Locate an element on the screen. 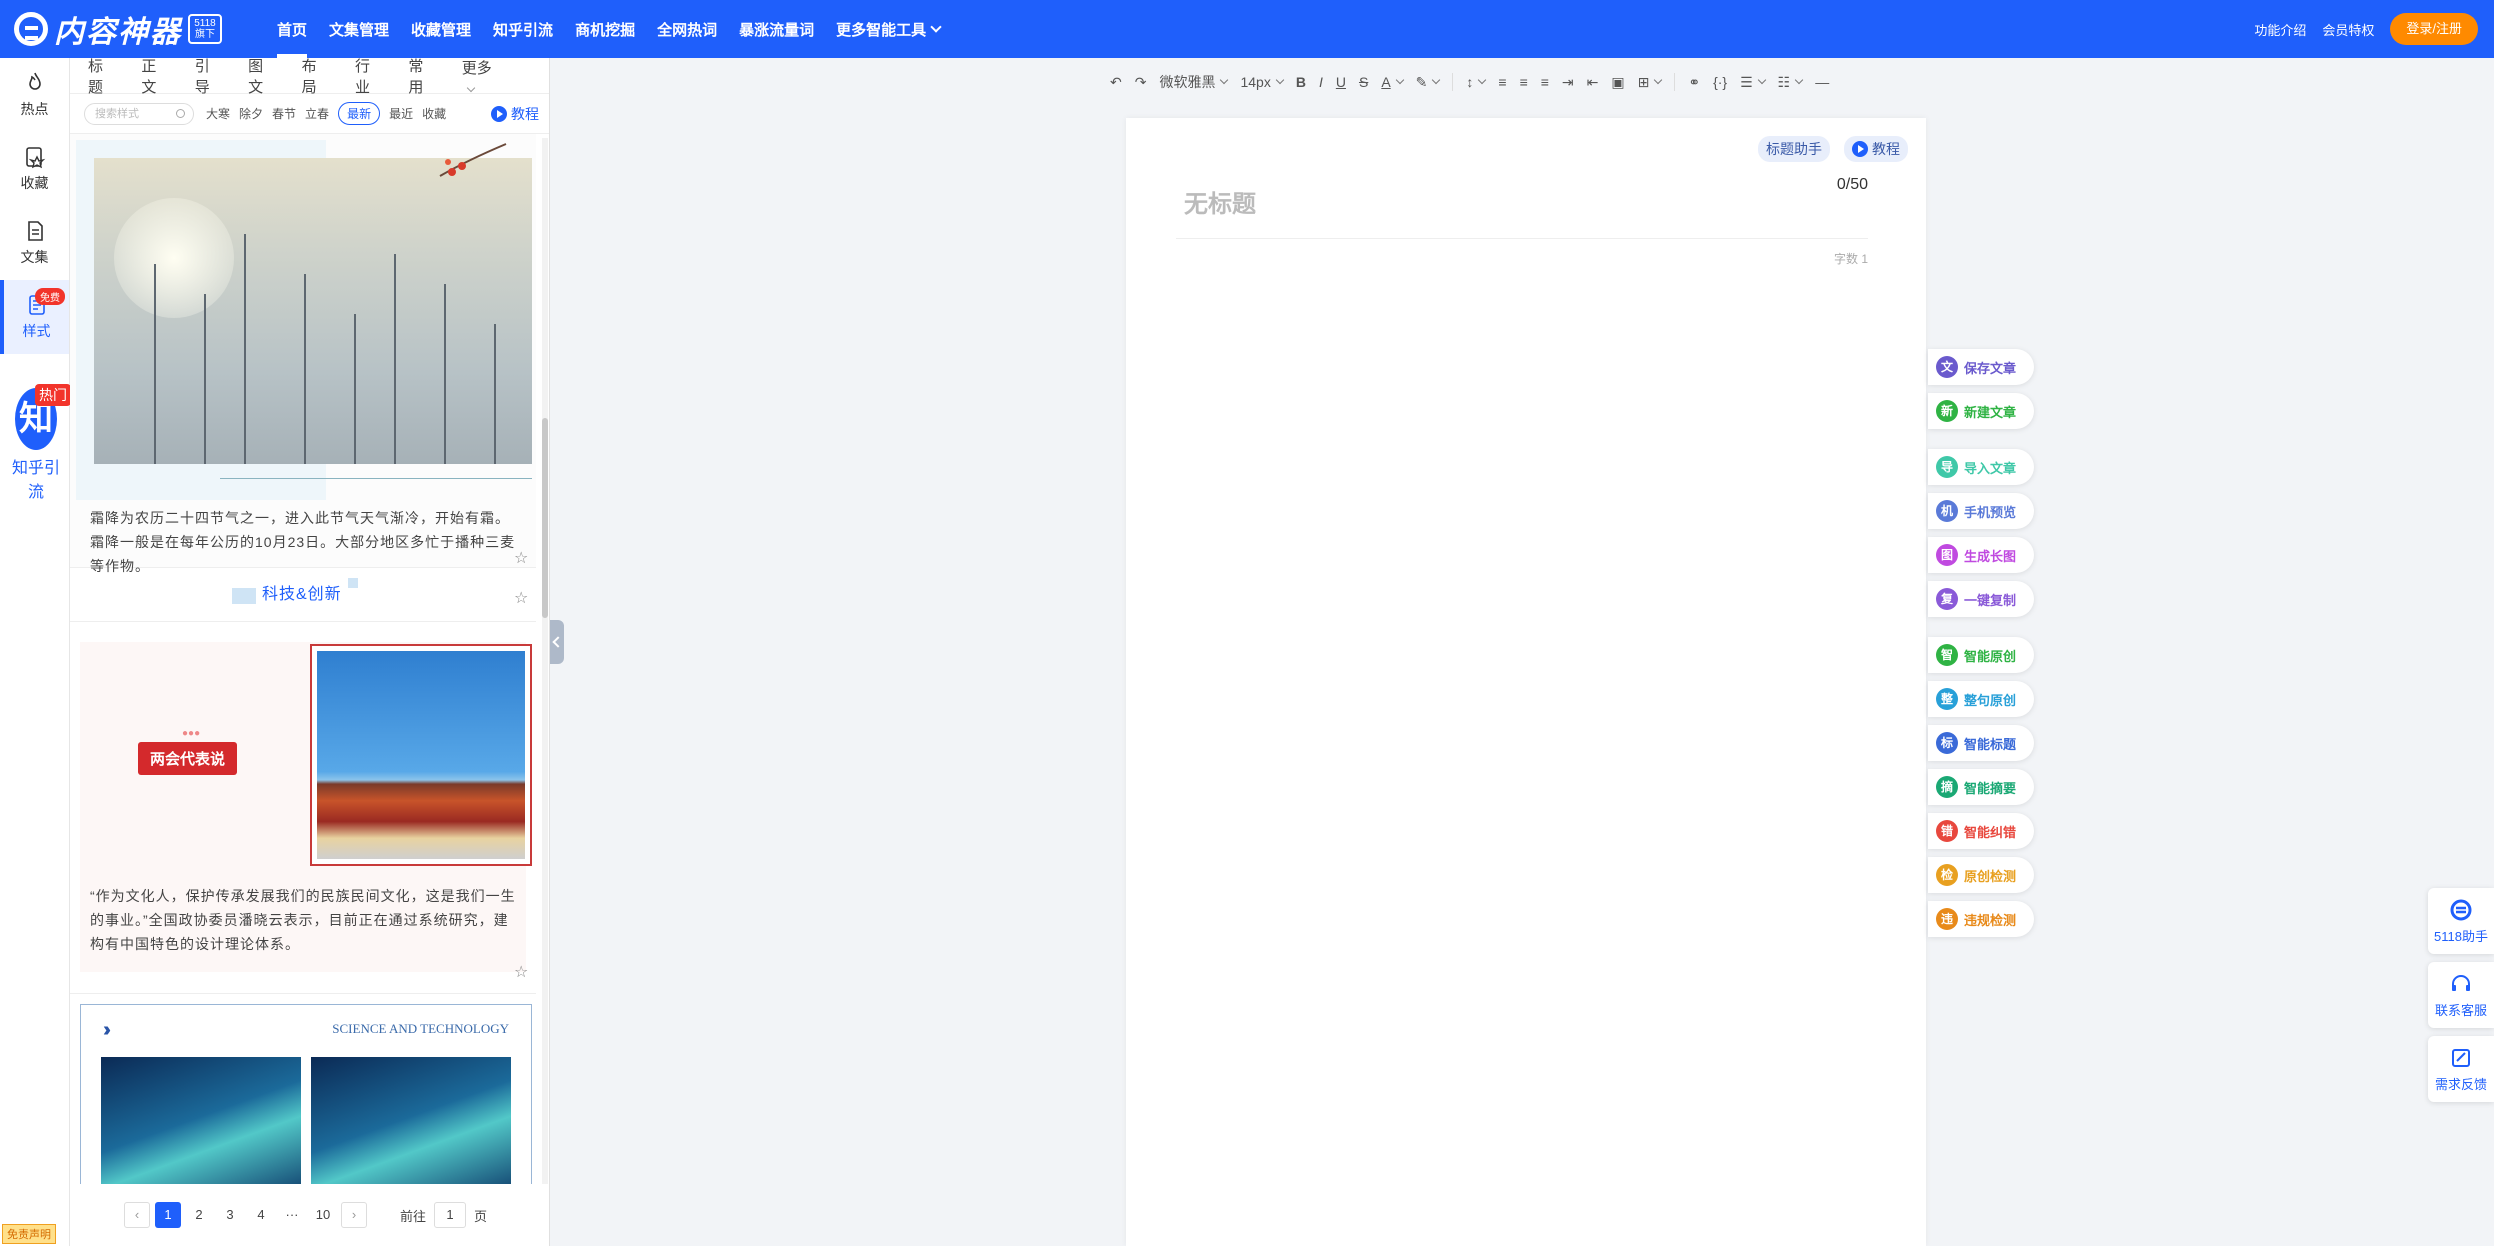 The height and width of the screenshot is (1246, 2494). highlight-icon: ✎ is located at coordinates (1428, 82).